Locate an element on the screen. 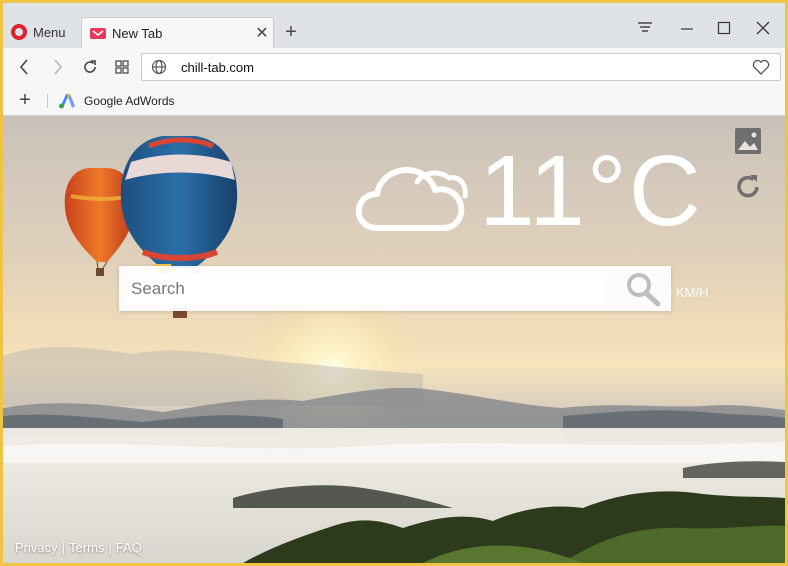 The height and width of the screenshot is (566, 788). tab-new-tab: New Tab ✕ is located at coordinates (177, 32).